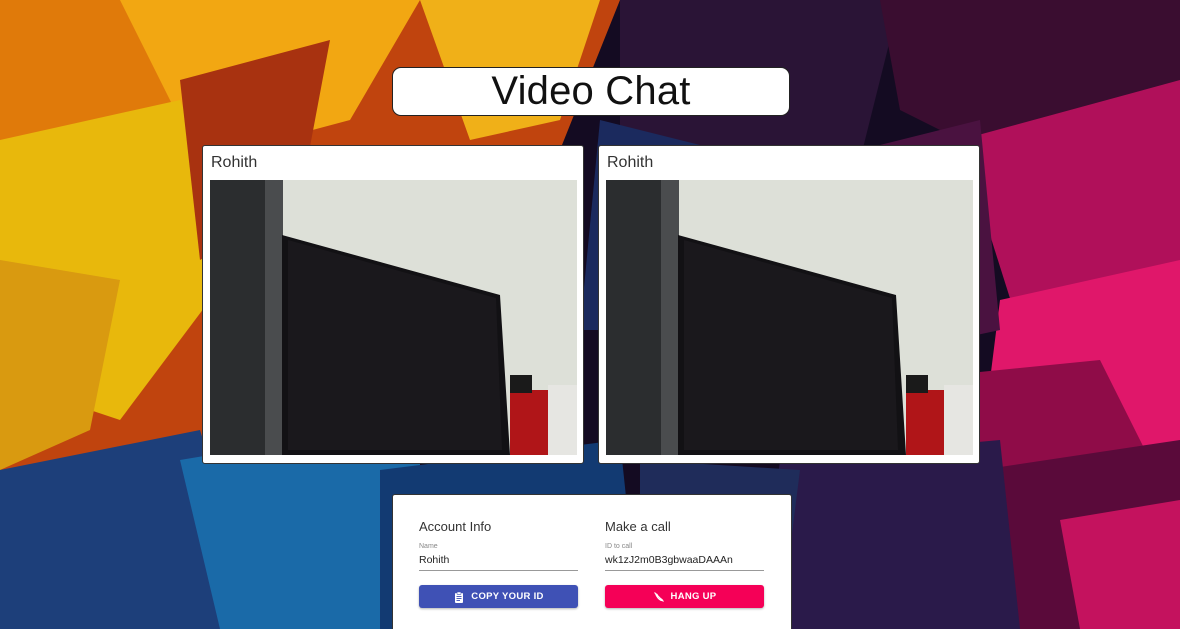 Image resolution: width=1180 pixels, height=629 pixels. I want to click on my-video-stream, so click(393, 317).